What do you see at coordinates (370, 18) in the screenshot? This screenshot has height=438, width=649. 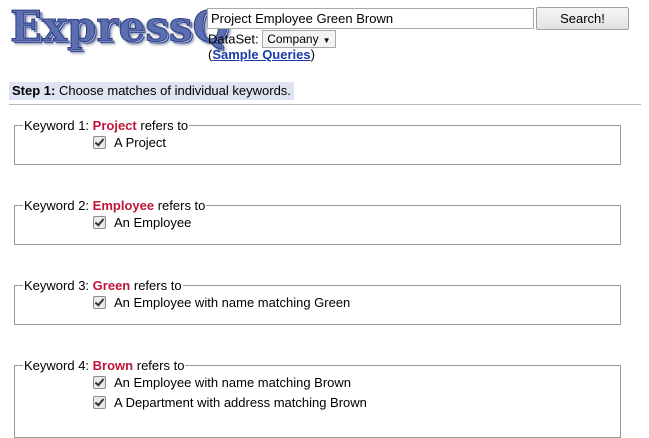 I see `search-input` at bounding box center [370, 18].